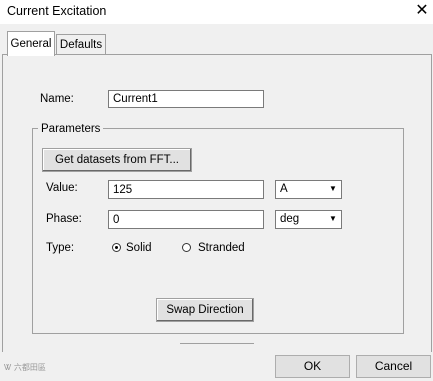 The image size is (433, 381). What do you see at coordinates (186, 189) in the screenshot?
I see `value-field` at bounding box center [186, 189].